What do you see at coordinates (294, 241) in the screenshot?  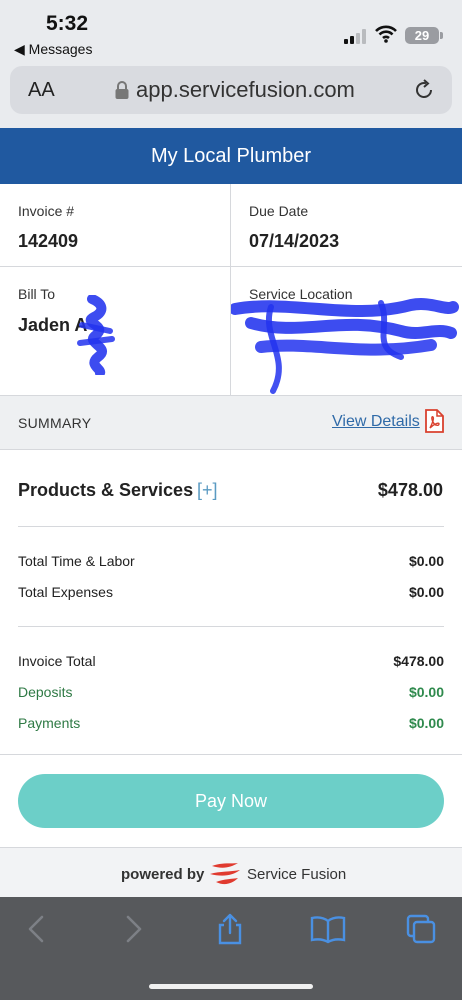 I see `due-date-value: 07/14/2023` at bounding box center [294, 241].